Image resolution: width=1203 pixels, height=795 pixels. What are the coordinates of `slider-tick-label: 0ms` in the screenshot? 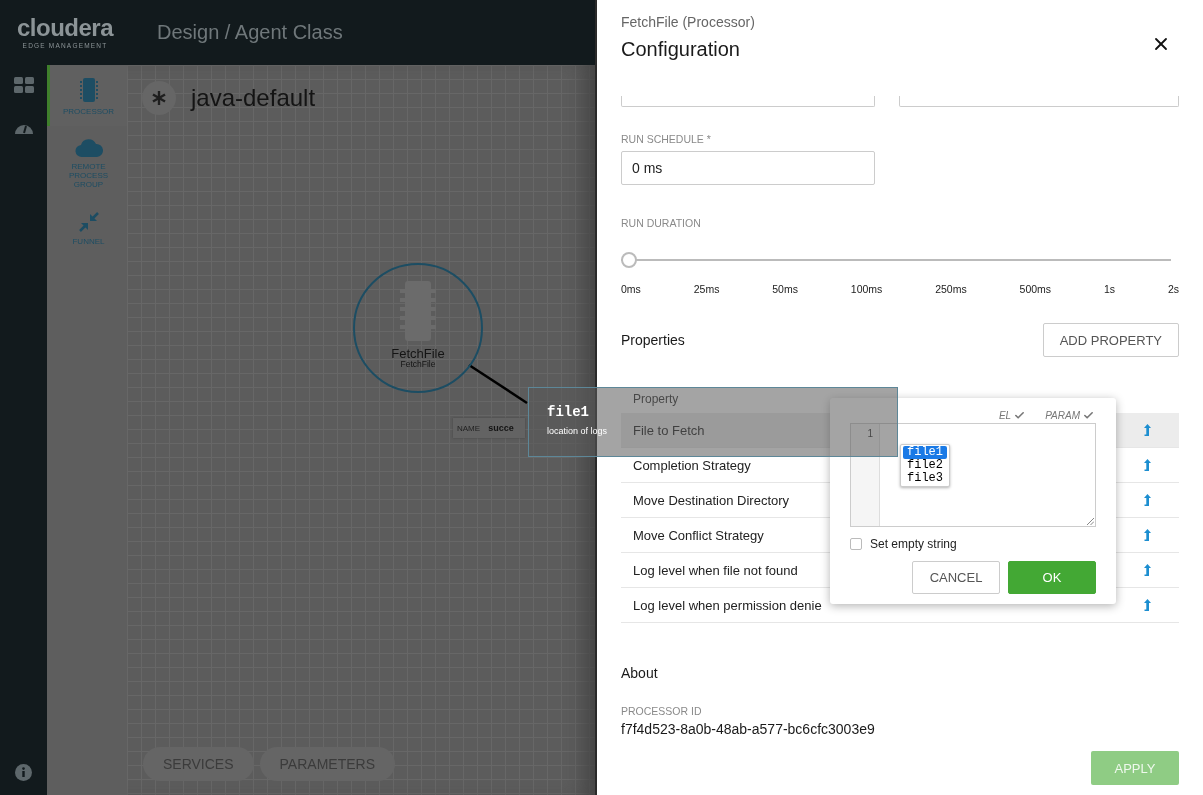 It's located at (631, 289).